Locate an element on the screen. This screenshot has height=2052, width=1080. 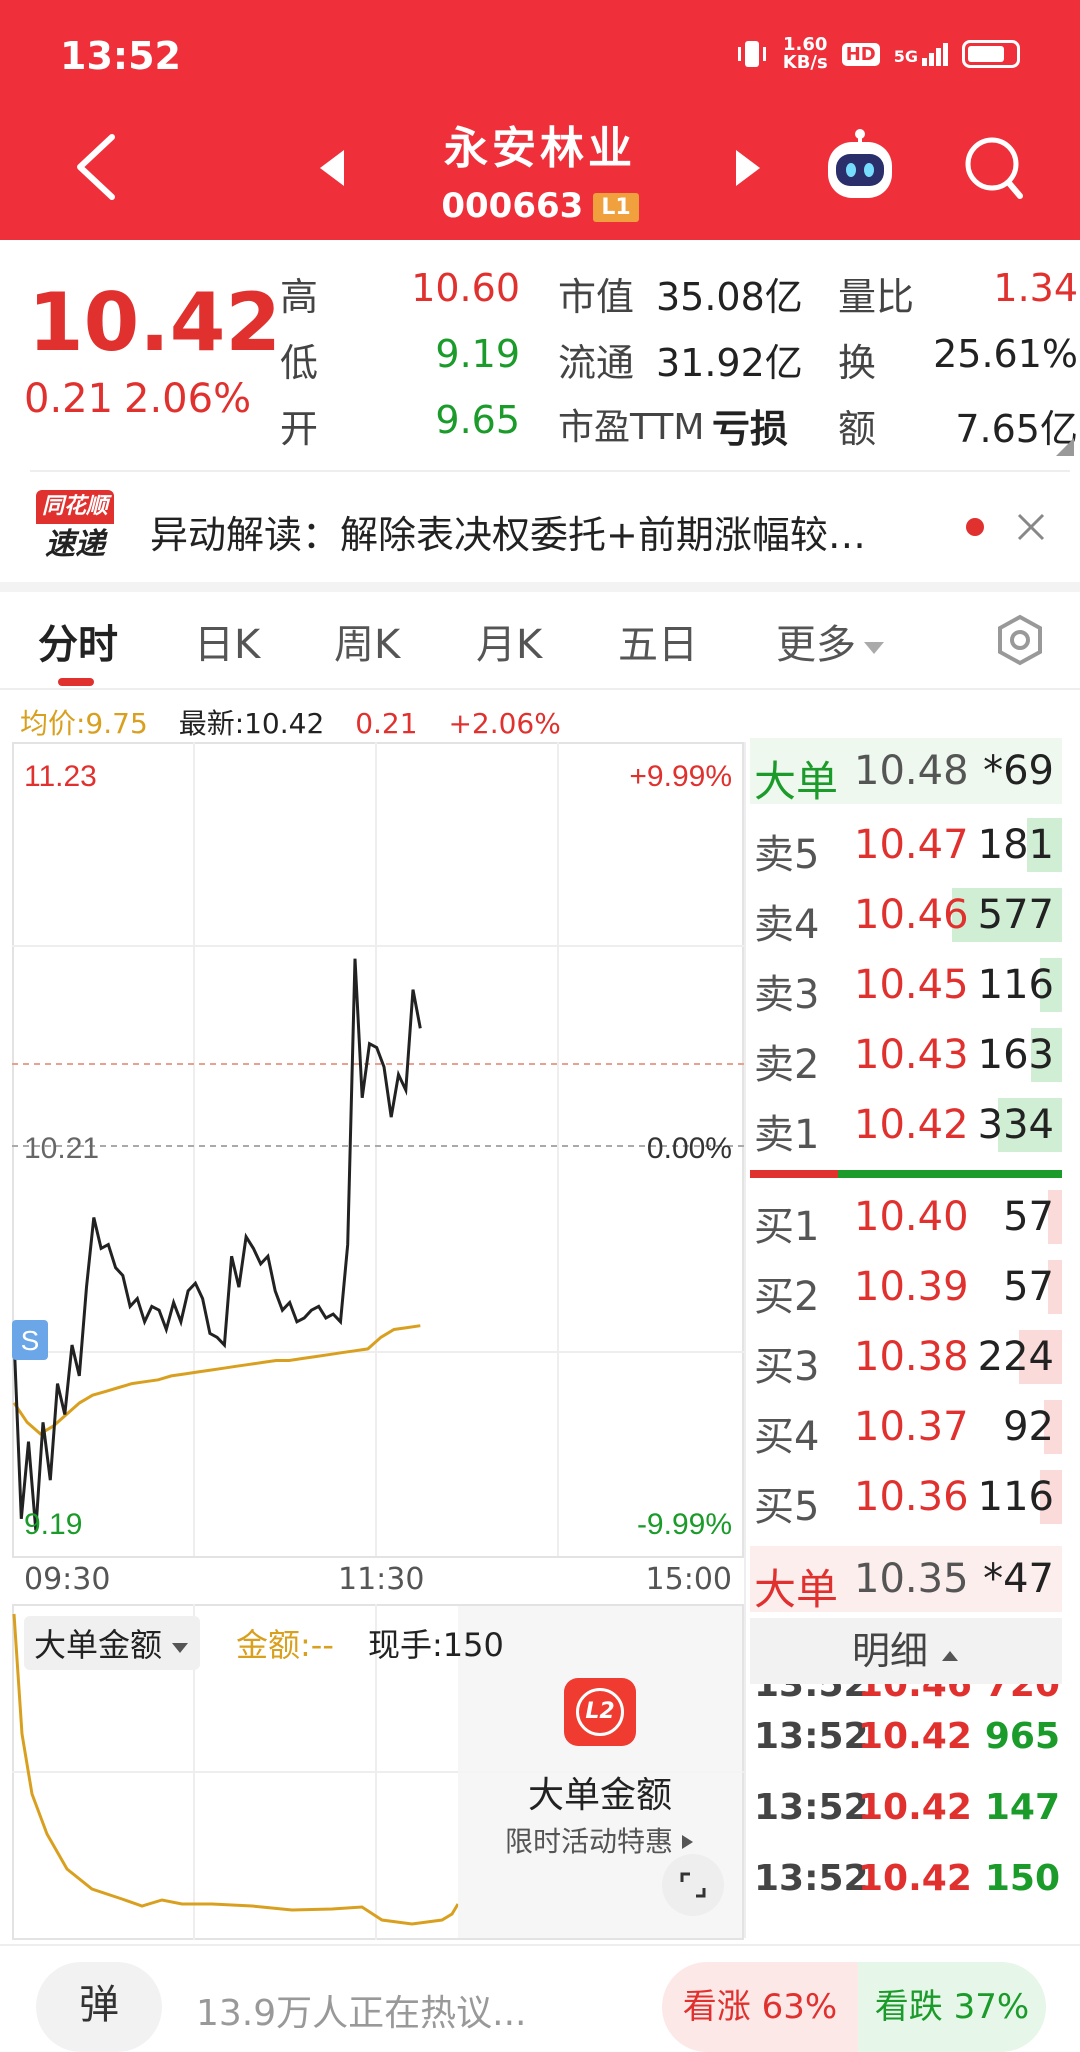
s-marker-icon: S is located at coordinates (30, 1340).